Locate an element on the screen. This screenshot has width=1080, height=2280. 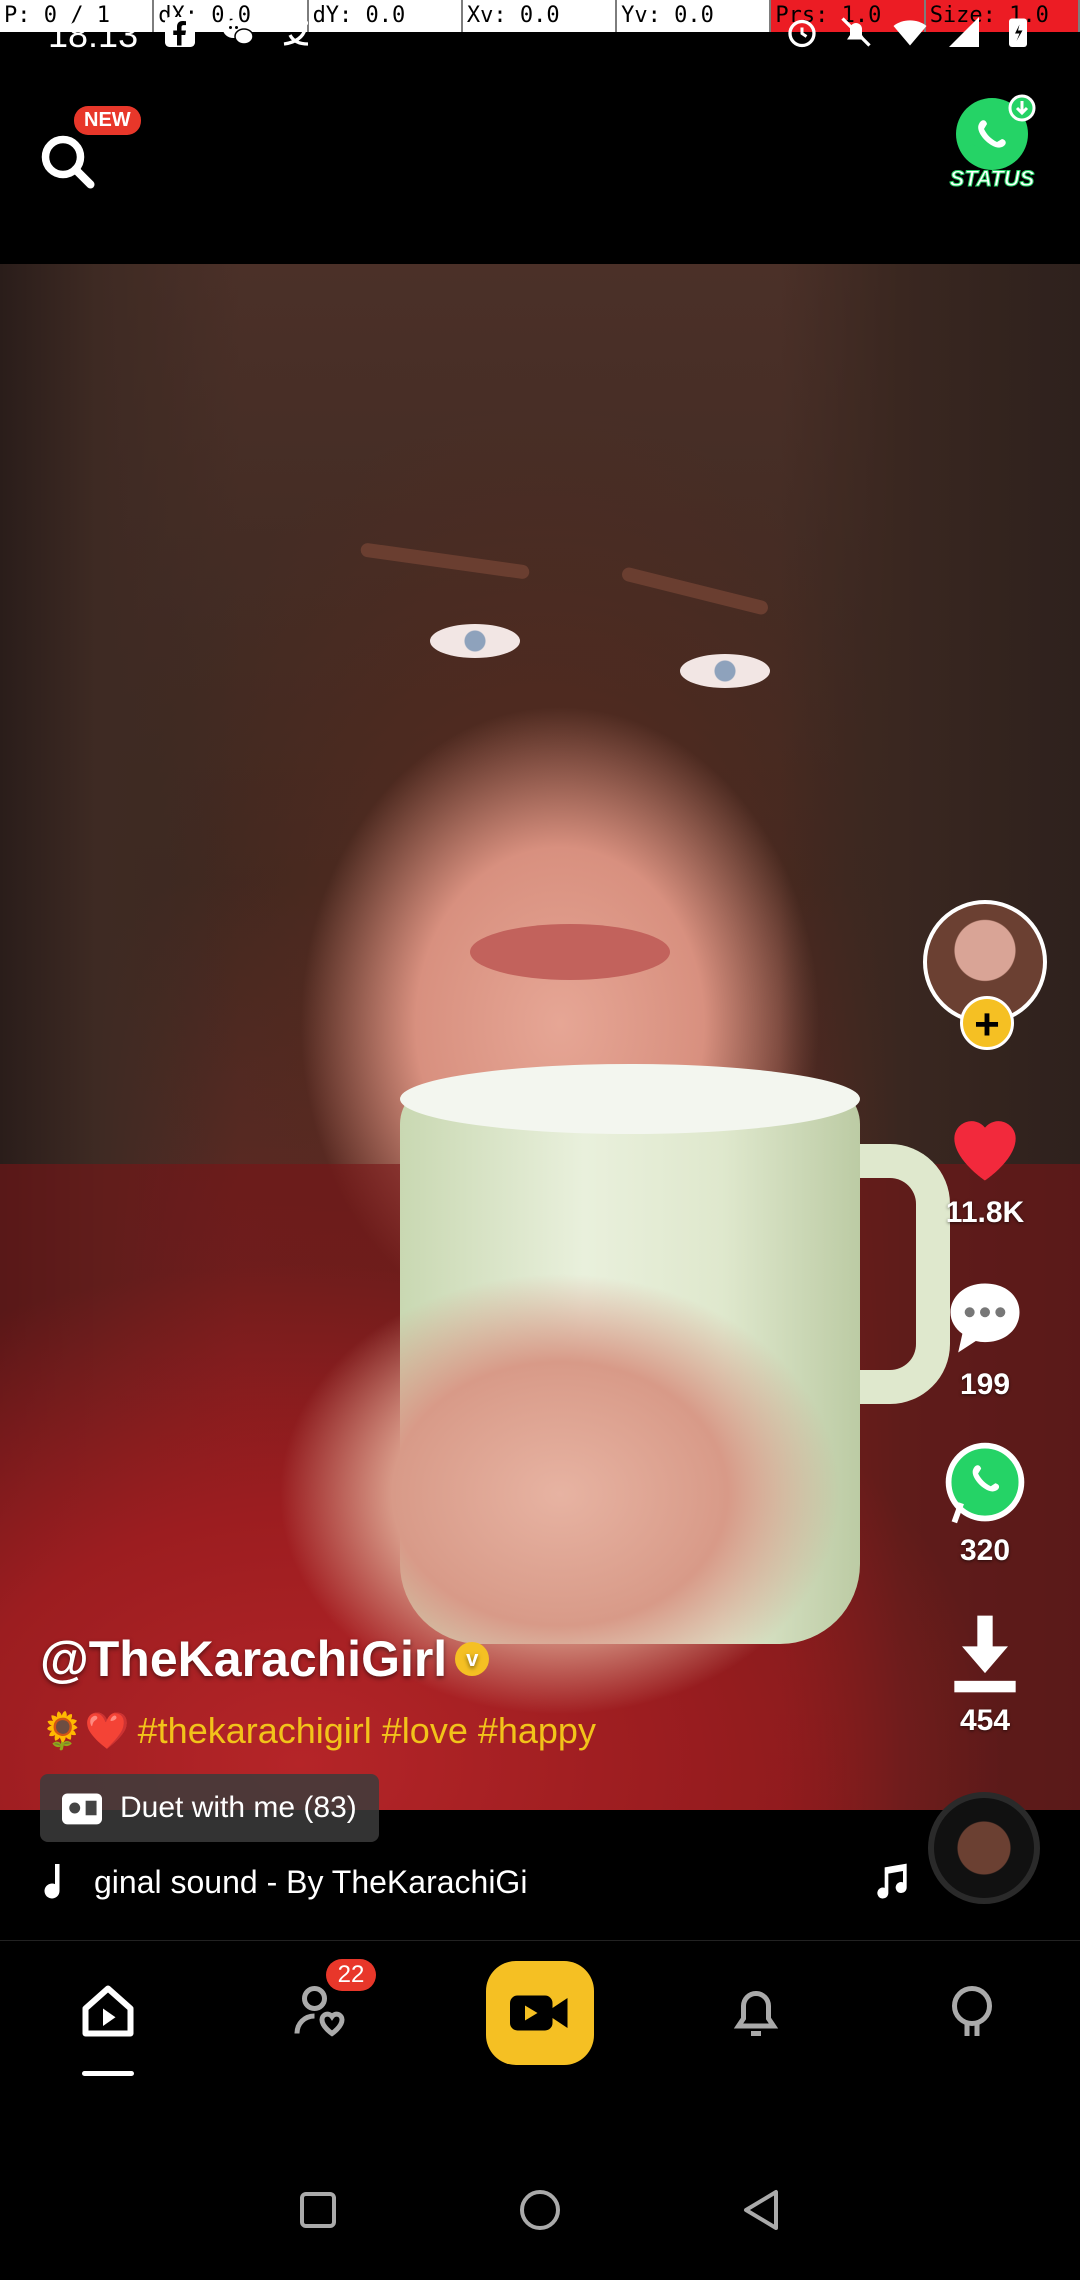
recents-button is located at coordinates (318, 2210).